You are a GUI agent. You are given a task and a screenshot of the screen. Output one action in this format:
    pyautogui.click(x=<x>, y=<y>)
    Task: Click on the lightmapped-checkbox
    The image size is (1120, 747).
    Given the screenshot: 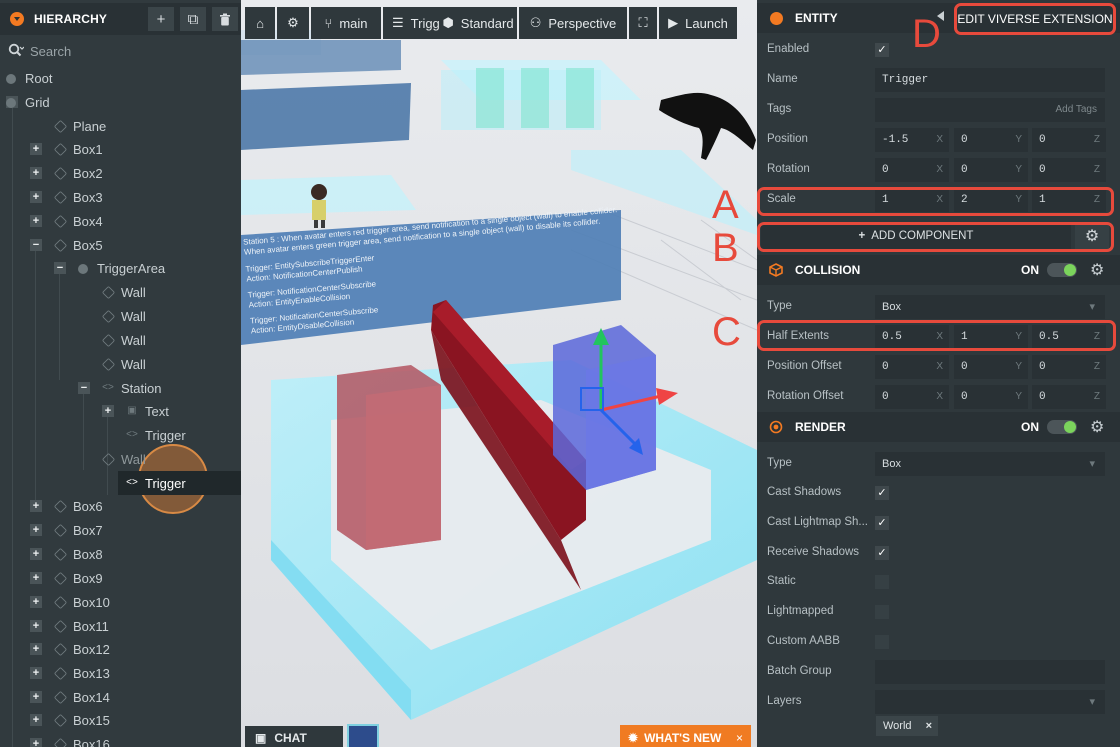 What is the action you would take?
    pyautogui.click(x=882, y=612)
    